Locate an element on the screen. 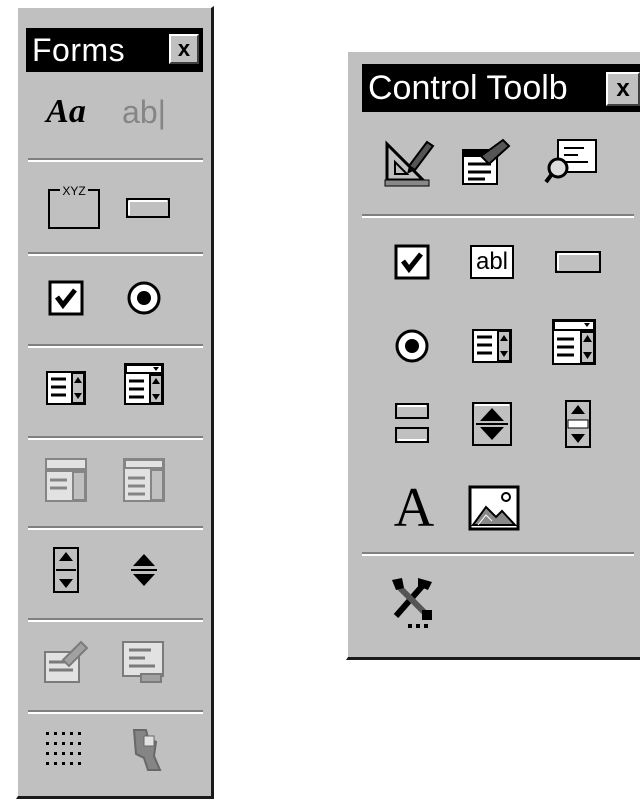 The width and height of the screenshot is (640, 803). forms-titlebar: Forms x is located at coordinates (114, 50).